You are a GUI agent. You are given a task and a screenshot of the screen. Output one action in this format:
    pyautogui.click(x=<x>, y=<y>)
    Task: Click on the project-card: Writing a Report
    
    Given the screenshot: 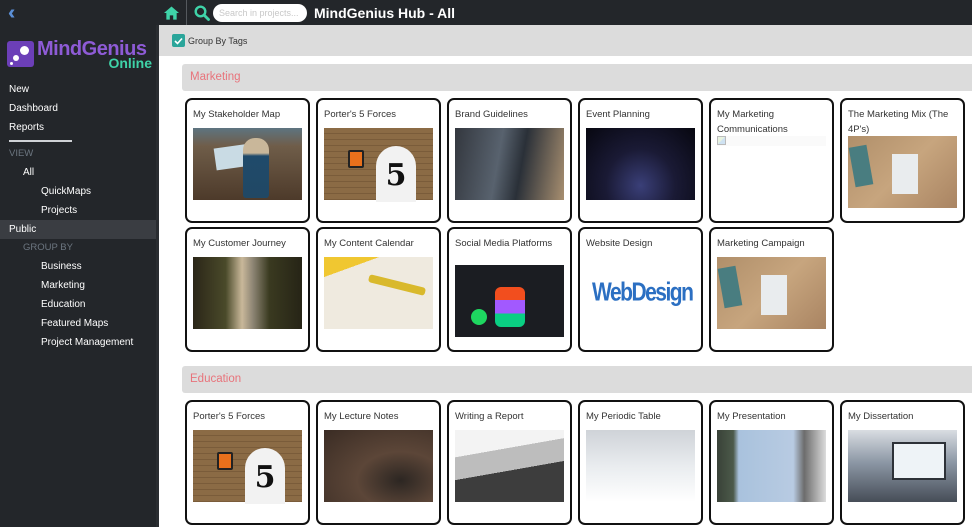 What is the action you would take?
    pyautogui.click(x=509, y=462)
    